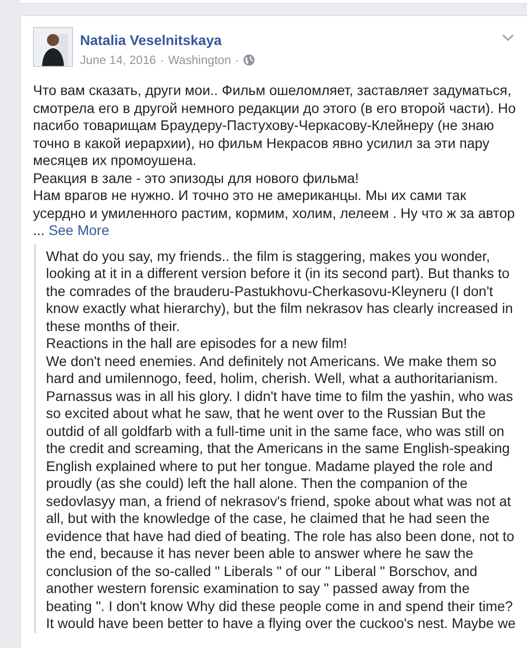  Describe the element at coordinates (53, 47) in the screenshot. I see `avatar` at that location.